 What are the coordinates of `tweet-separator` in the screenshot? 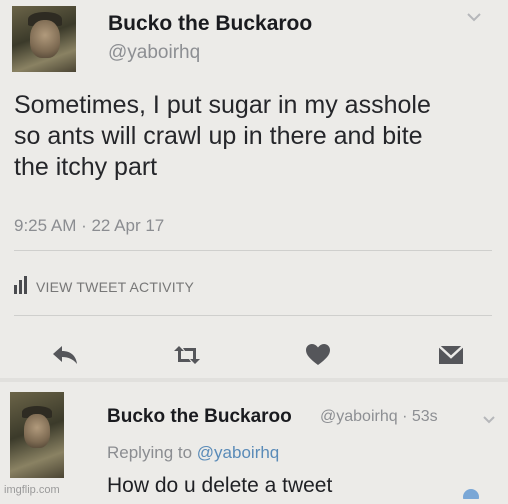 It's located at (254, 380).